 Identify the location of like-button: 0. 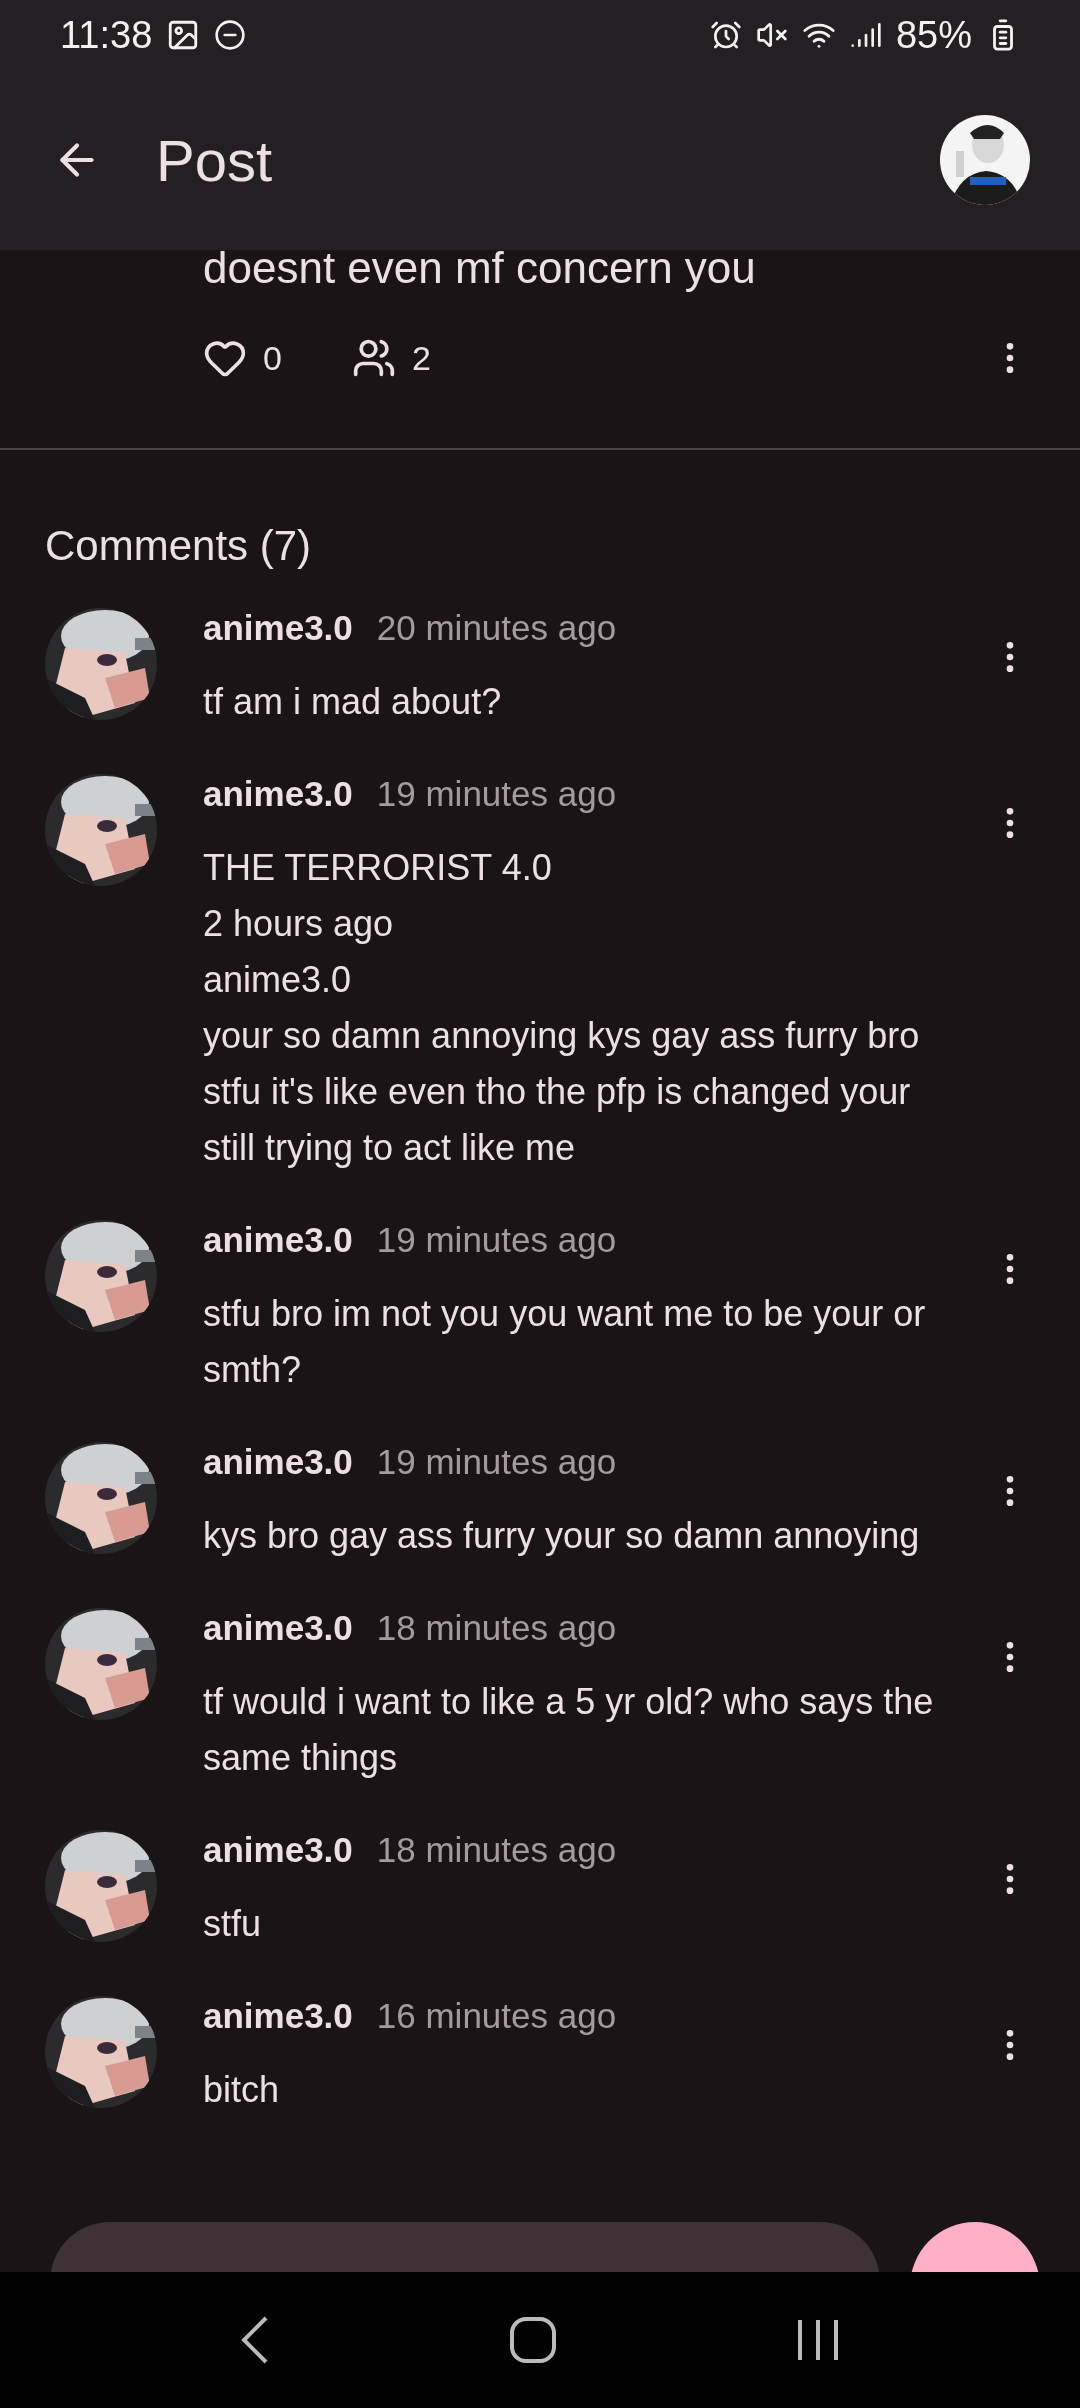
(242, 358).